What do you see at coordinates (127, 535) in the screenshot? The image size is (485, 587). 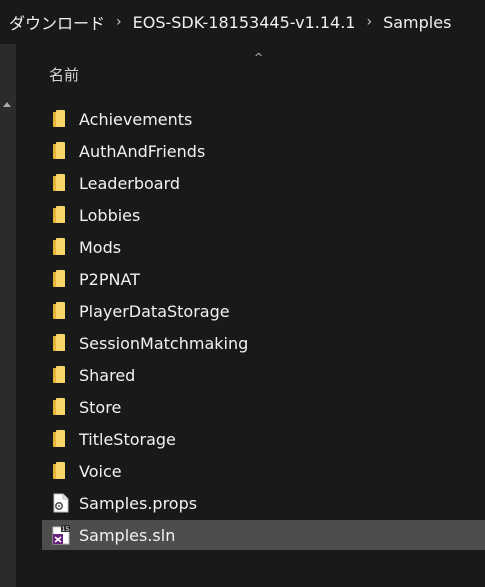 I see `file-name: Samples.sln` at bounding box center [127, 535].